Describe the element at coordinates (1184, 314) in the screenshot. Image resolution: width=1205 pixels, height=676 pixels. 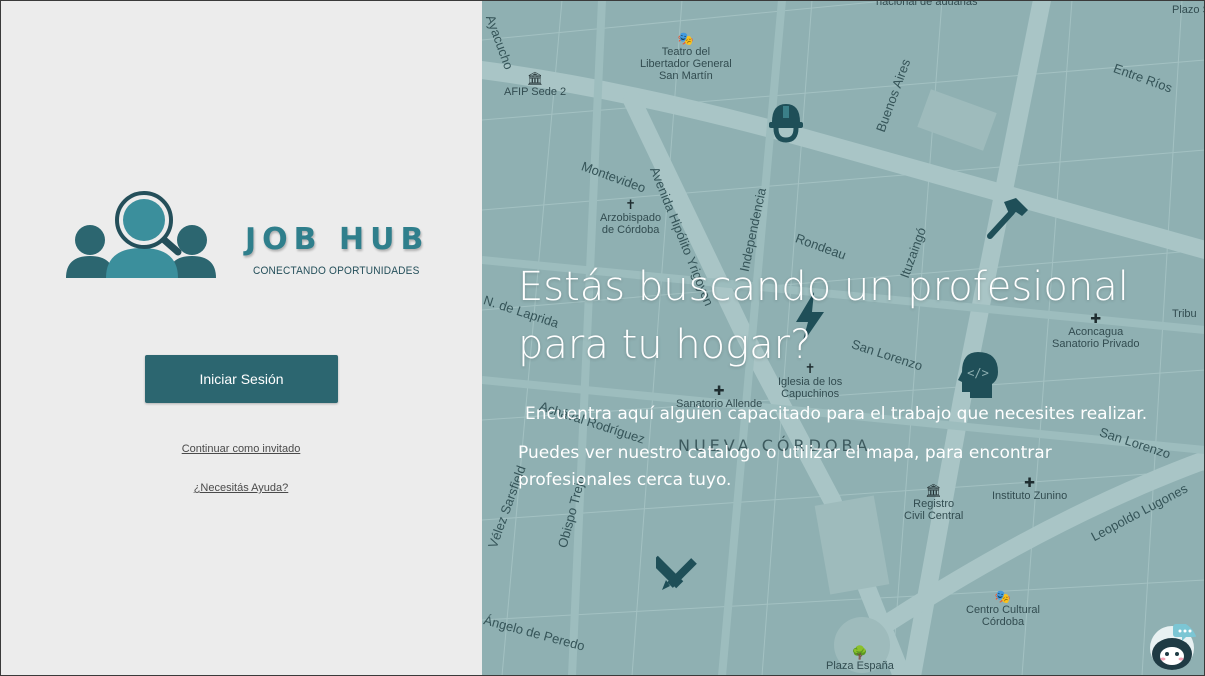
I see `map-place: Tribu` at that location.